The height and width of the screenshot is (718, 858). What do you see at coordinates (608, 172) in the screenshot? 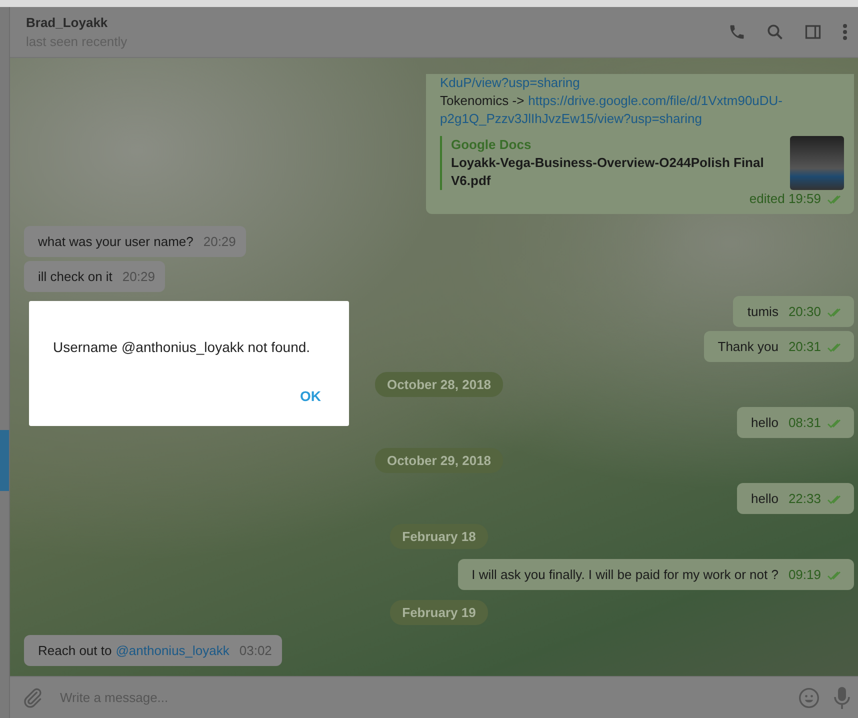
I see `preview-title: Loyakk-Vega-Business-Overview-O244Polish Final V6.pdf` at bounding box center [608, 172].